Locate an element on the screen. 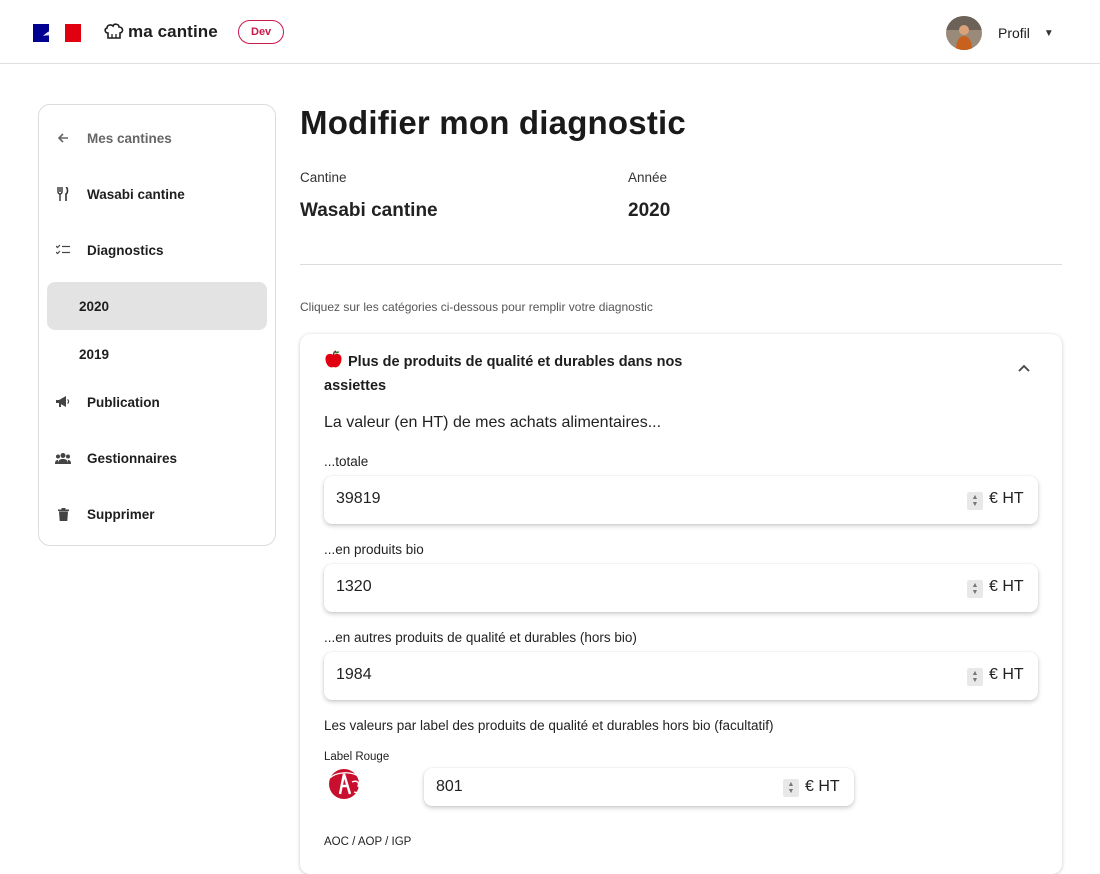  app-logo: ma cantine is located at coordinates (161, 32).